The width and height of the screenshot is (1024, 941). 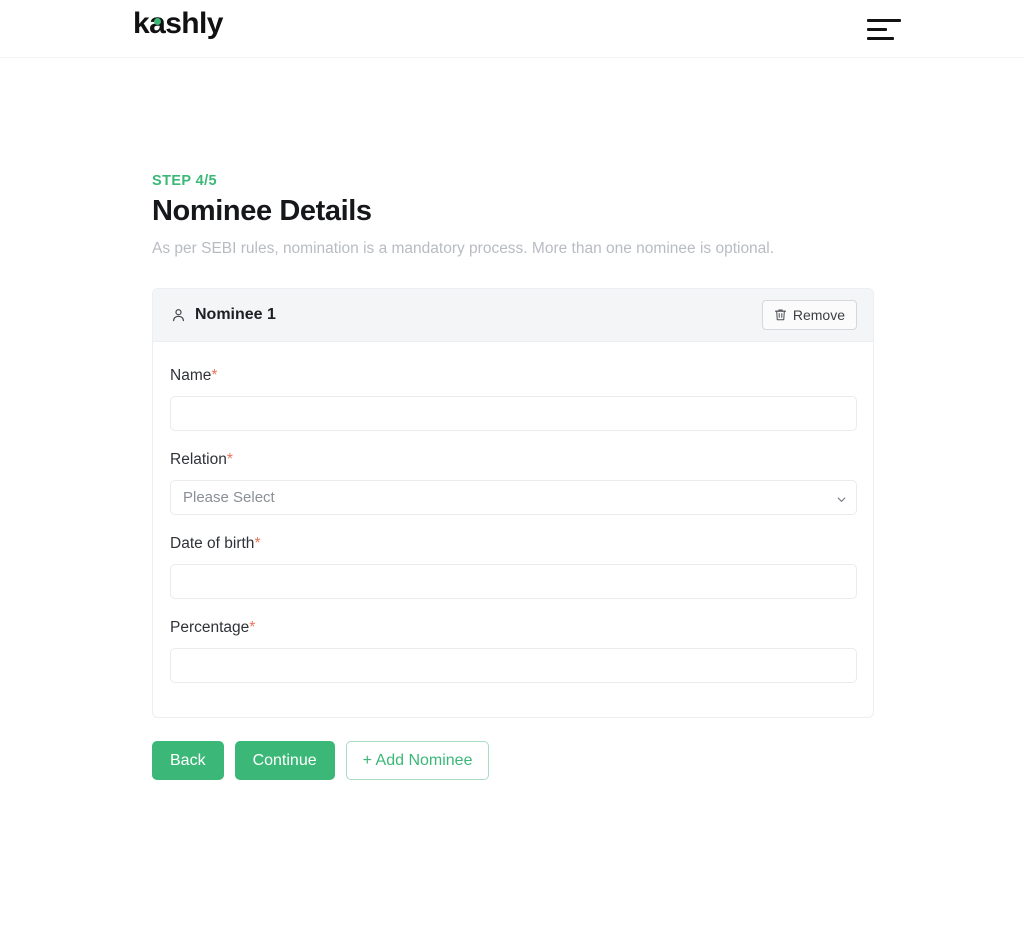 What do you see at coordinates (141, 23) in the screenshot?
I see `brand-text-before: k` at bounding box center [141, 23].